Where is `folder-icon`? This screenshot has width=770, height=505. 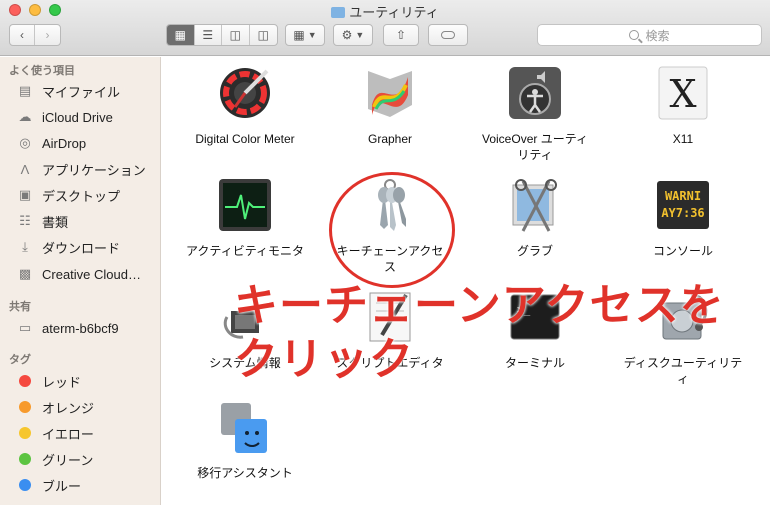 folder-icon is located at coordinates (338, 12).